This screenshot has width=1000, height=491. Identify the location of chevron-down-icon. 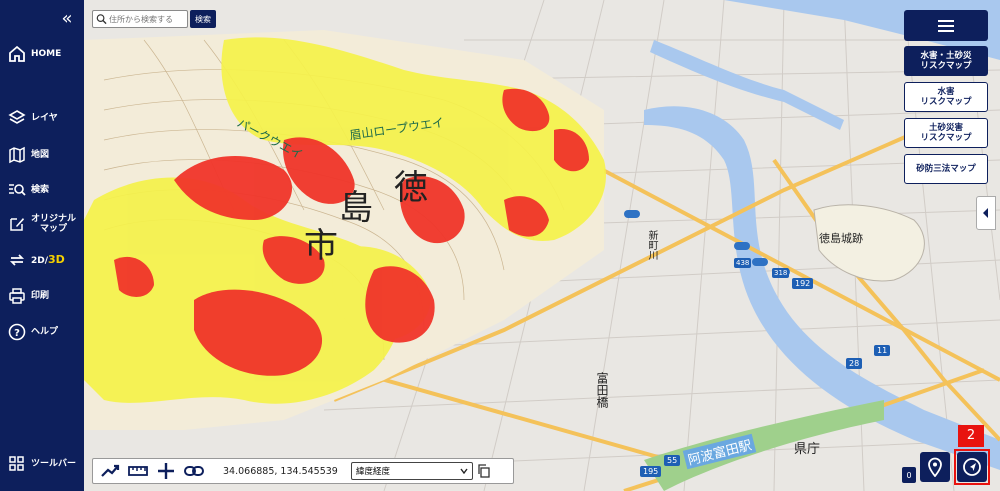
(464, 471).